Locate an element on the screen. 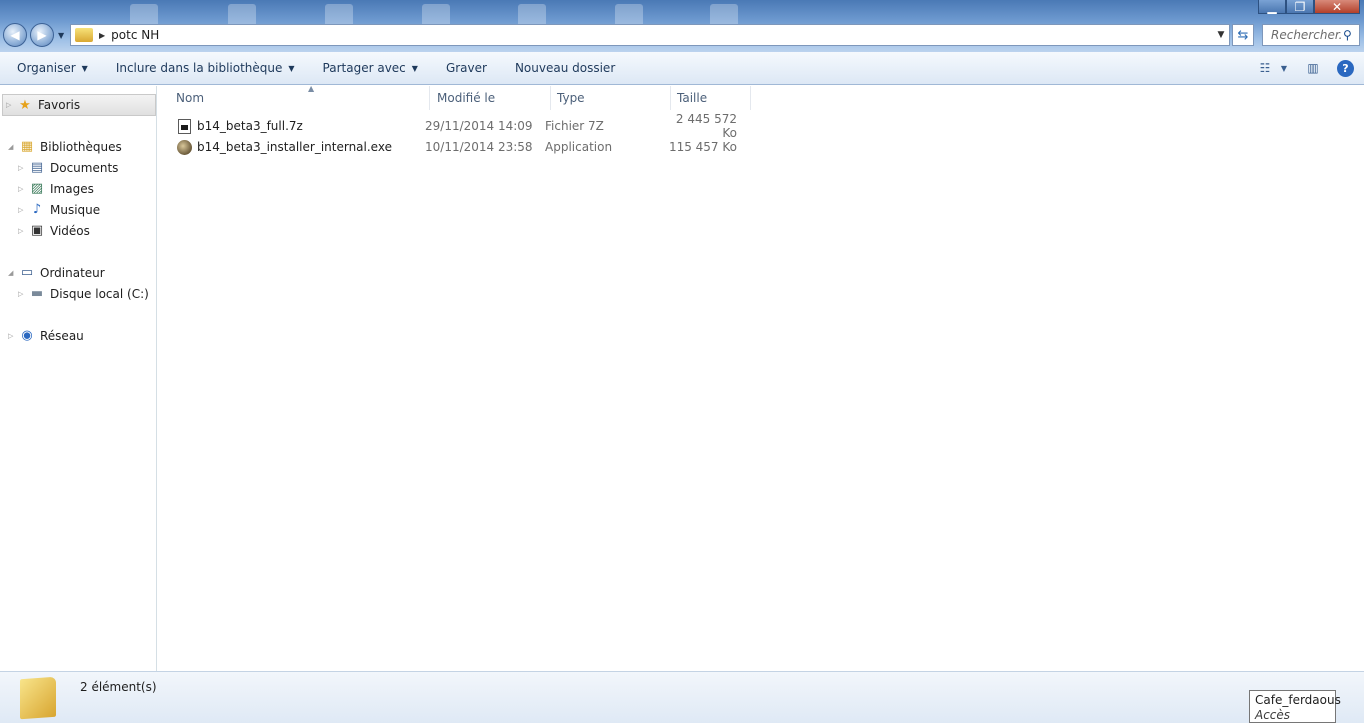 Image resolution: width=1364 pixels, height=723 pixels. nav-item-videos: ▷ ▣ Vidéos is located at coordinates (54, 230).